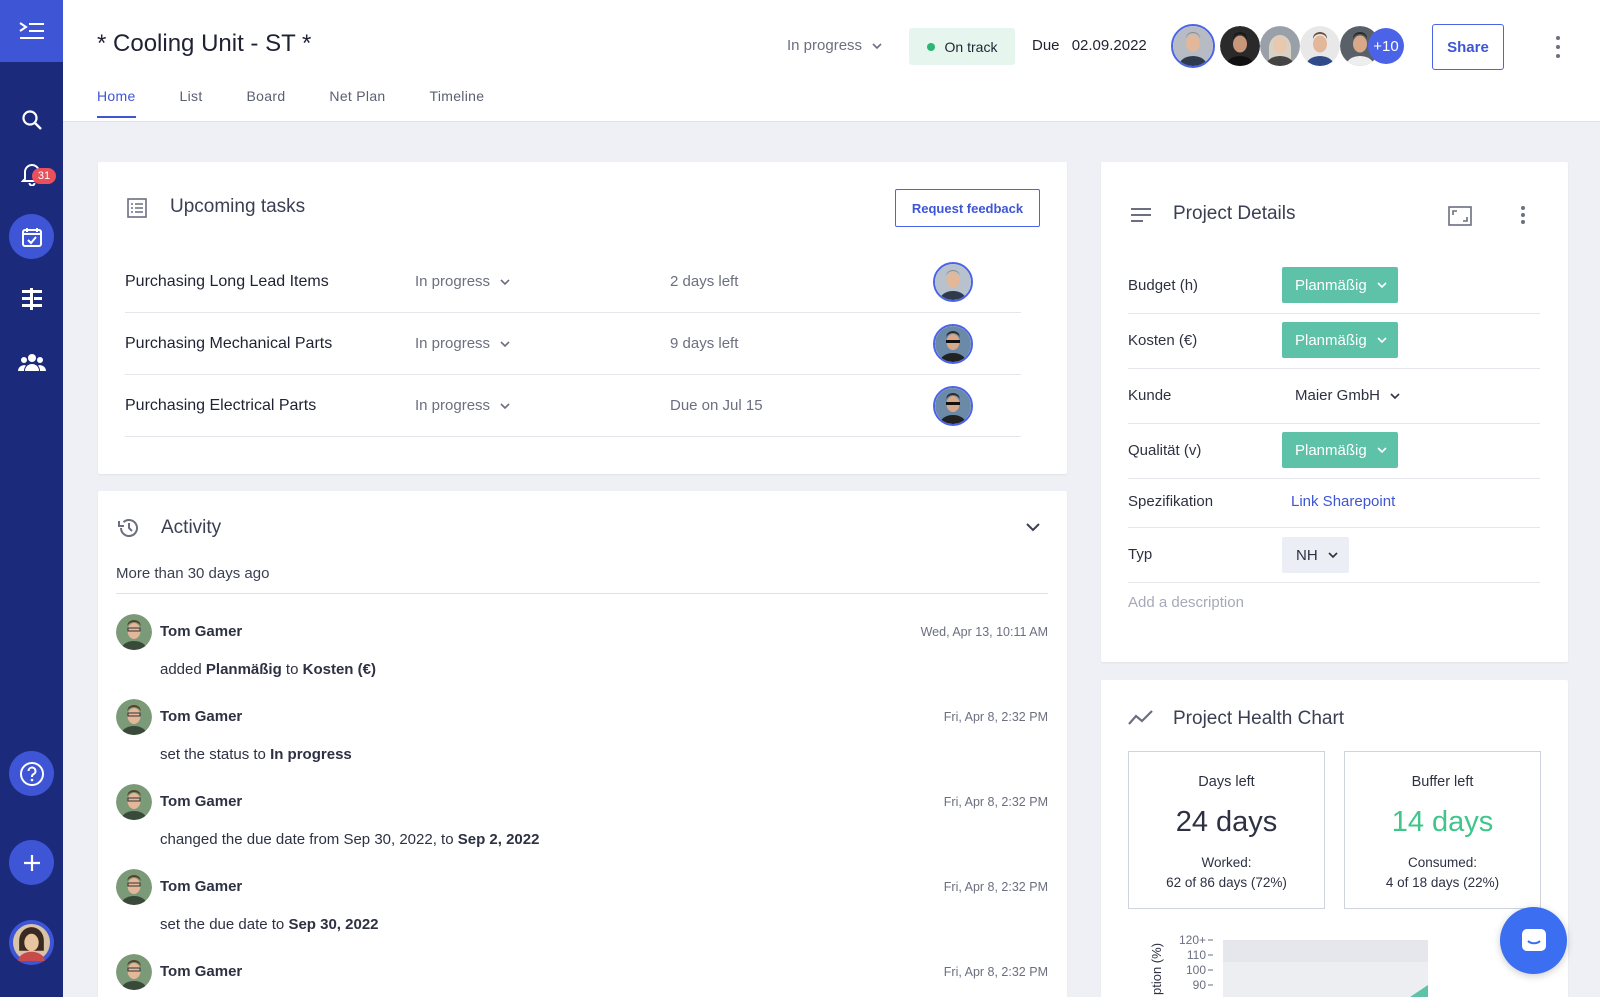 The height and width of the screenshot is (997, 1600). I want to click on more-members-badge: +10, so click(1386, 46).